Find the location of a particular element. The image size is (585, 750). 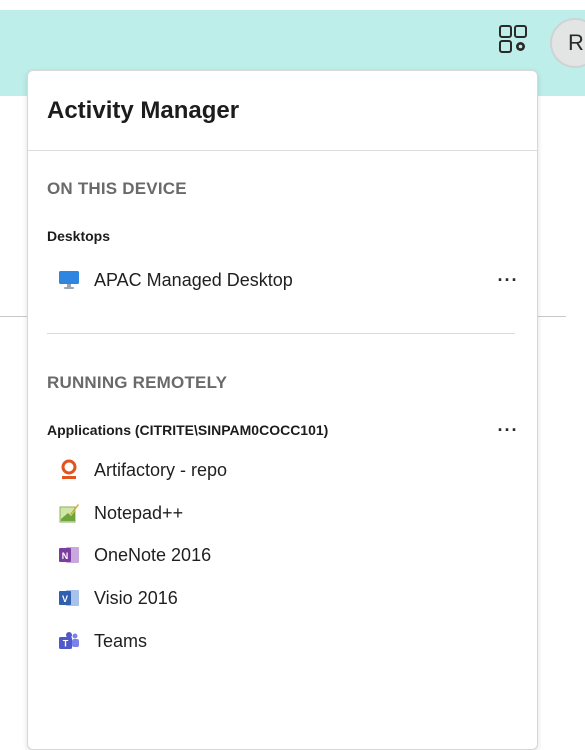

desktop-item-label: APAC Managed Desktop is located at coordinates (193, 279).